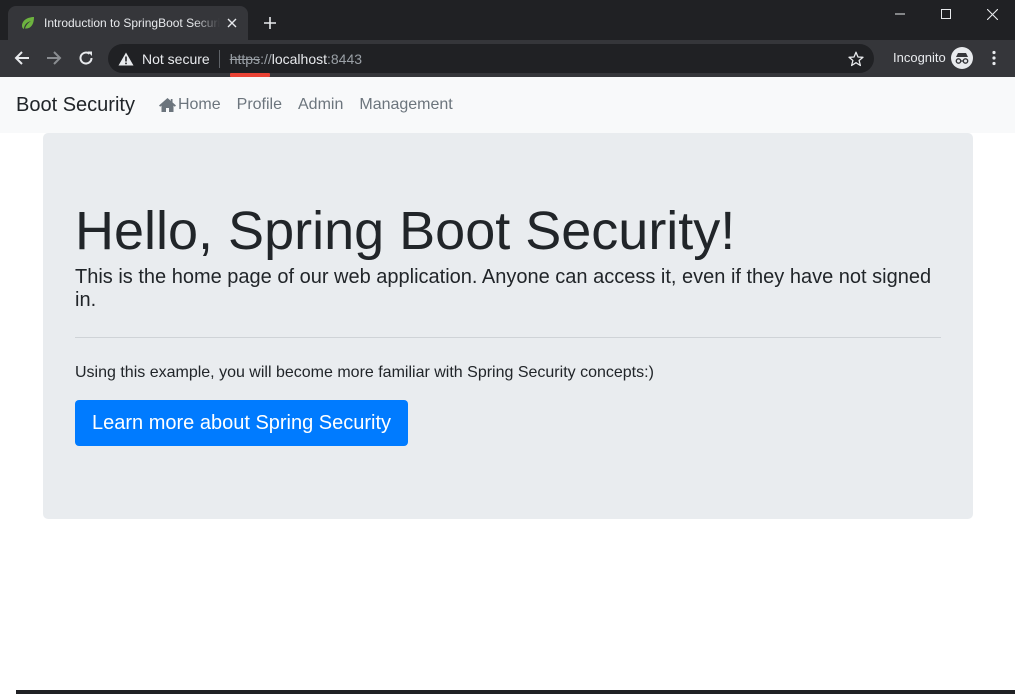 This screenshot has height=694, width=1015. Describe the element at coordinates (962, 58) in the screenshot. I see `incognito-icon` at that location.